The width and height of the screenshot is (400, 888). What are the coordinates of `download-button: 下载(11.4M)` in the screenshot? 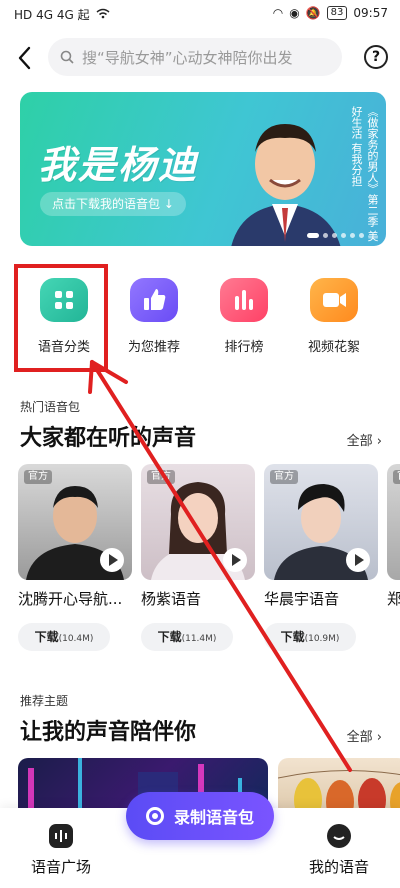 It's located at (187, 637).